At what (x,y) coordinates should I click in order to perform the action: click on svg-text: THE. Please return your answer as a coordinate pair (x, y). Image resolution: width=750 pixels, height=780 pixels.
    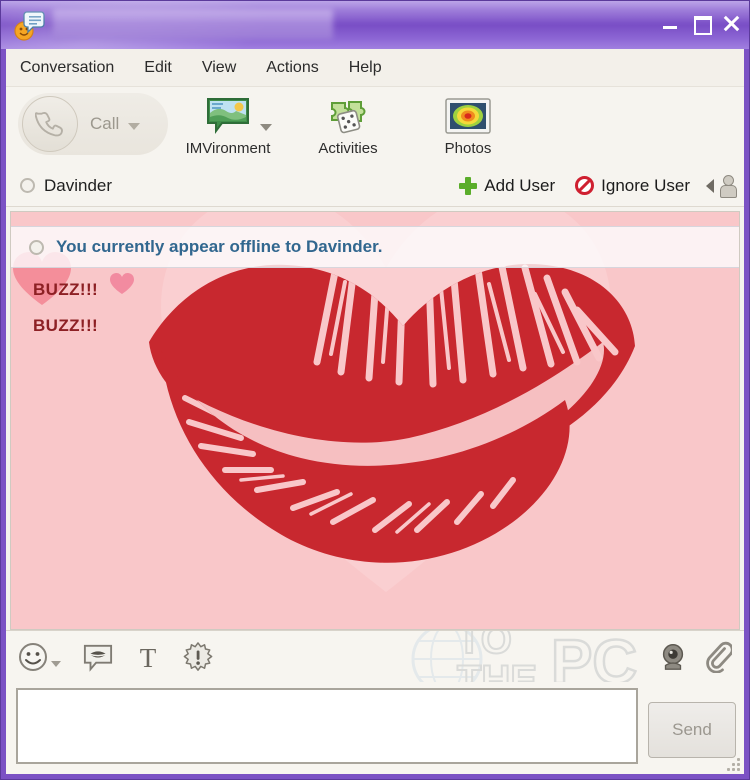
    Looking at the image, I should click on (497, 670).